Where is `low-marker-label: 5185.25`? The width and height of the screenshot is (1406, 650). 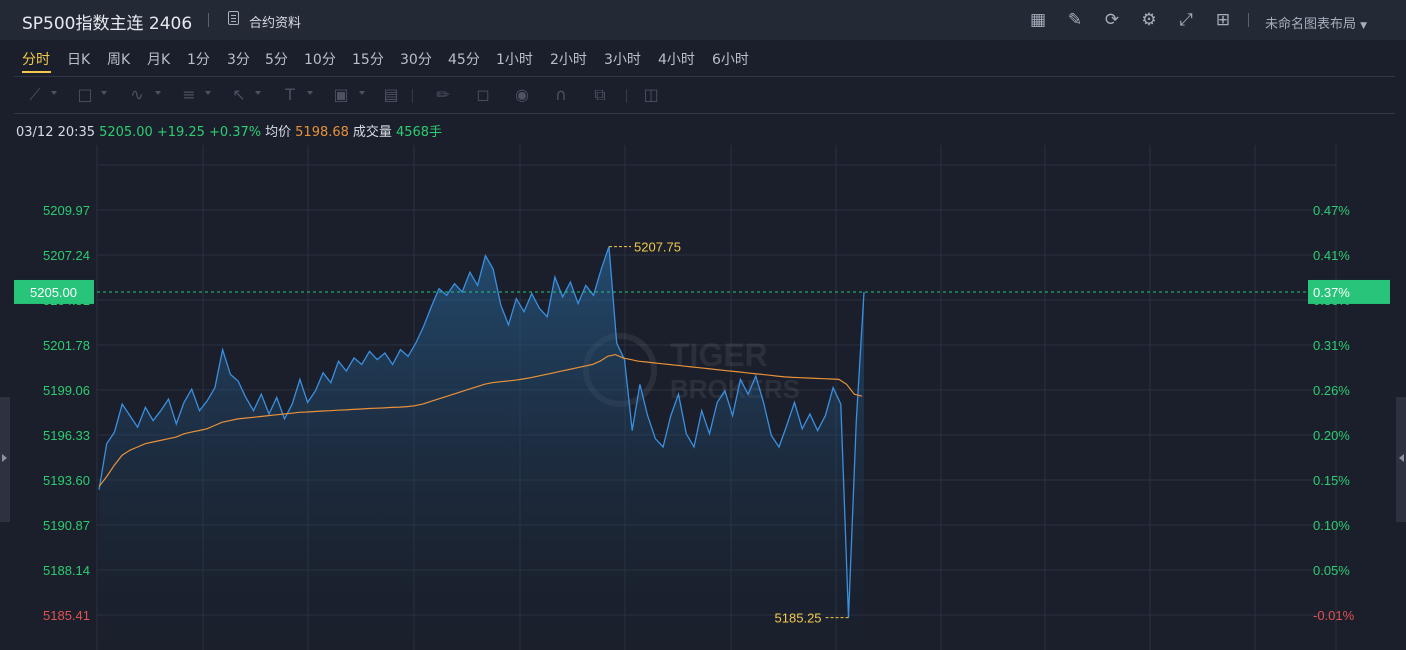 low-marker-label: 5185.25 is located at coordinates (798, 618).